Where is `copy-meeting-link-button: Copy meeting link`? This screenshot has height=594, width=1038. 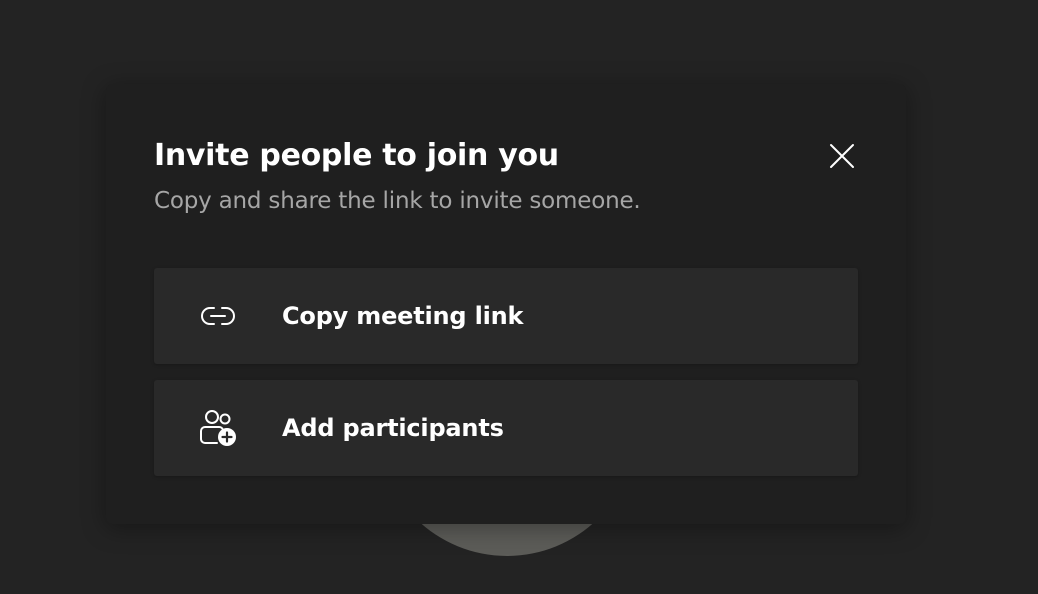 copy-meeting-link-button: Copy meeting link is located at coordinates (506, 316).